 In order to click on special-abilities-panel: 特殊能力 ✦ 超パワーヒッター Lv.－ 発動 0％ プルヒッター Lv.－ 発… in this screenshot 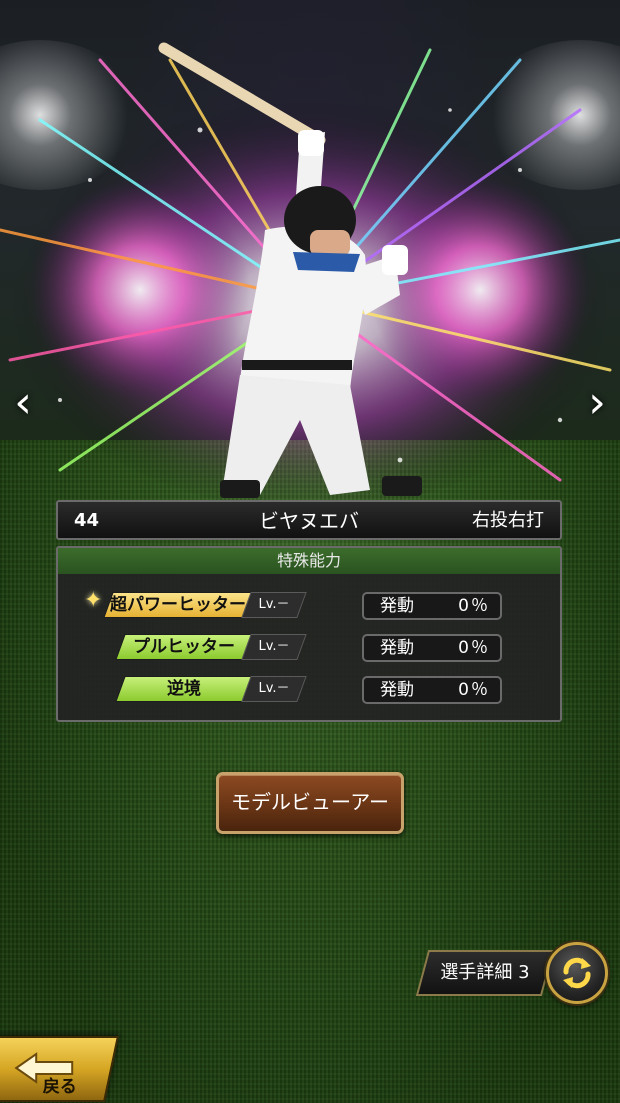, I will do `click(309, 634)`.